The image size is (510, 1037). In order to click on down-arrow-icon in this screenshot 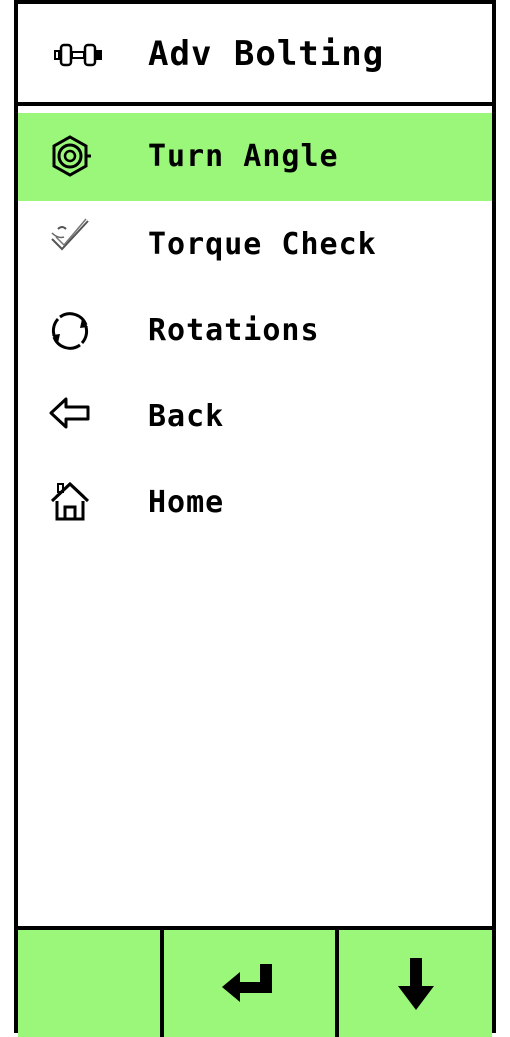, I will do `click(415, 983)`.